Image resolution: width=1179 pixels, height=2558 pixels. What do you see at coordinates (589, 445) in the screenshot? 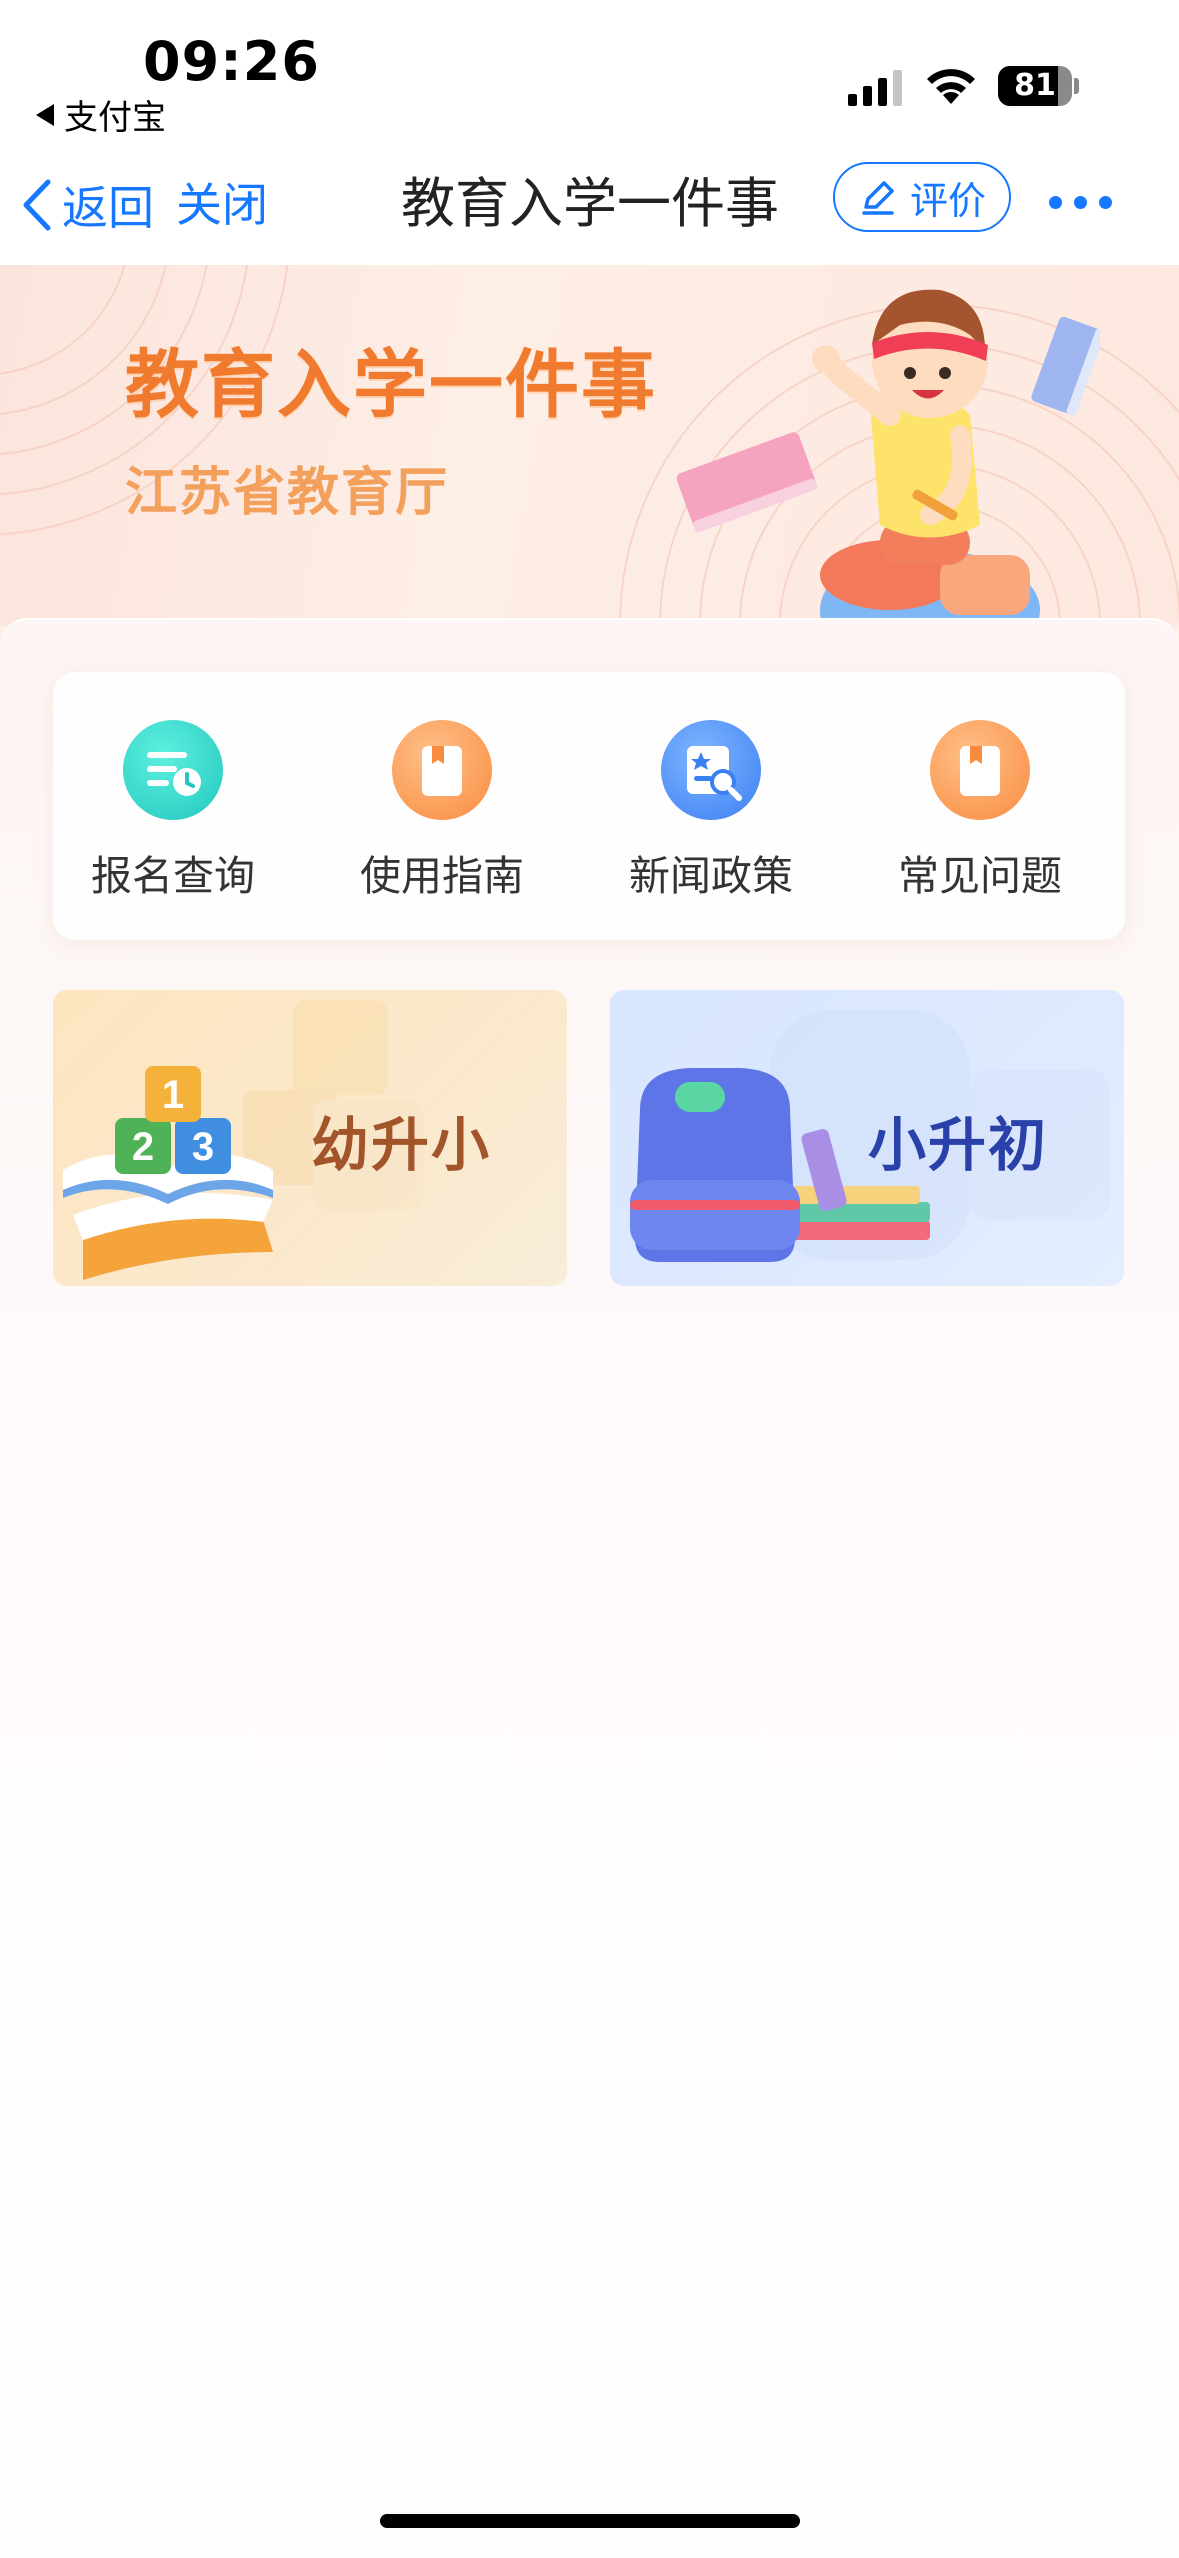
I see `hero-banner: 教育入学一件事 江苏省教育厅` at bounding box center [589, 445].